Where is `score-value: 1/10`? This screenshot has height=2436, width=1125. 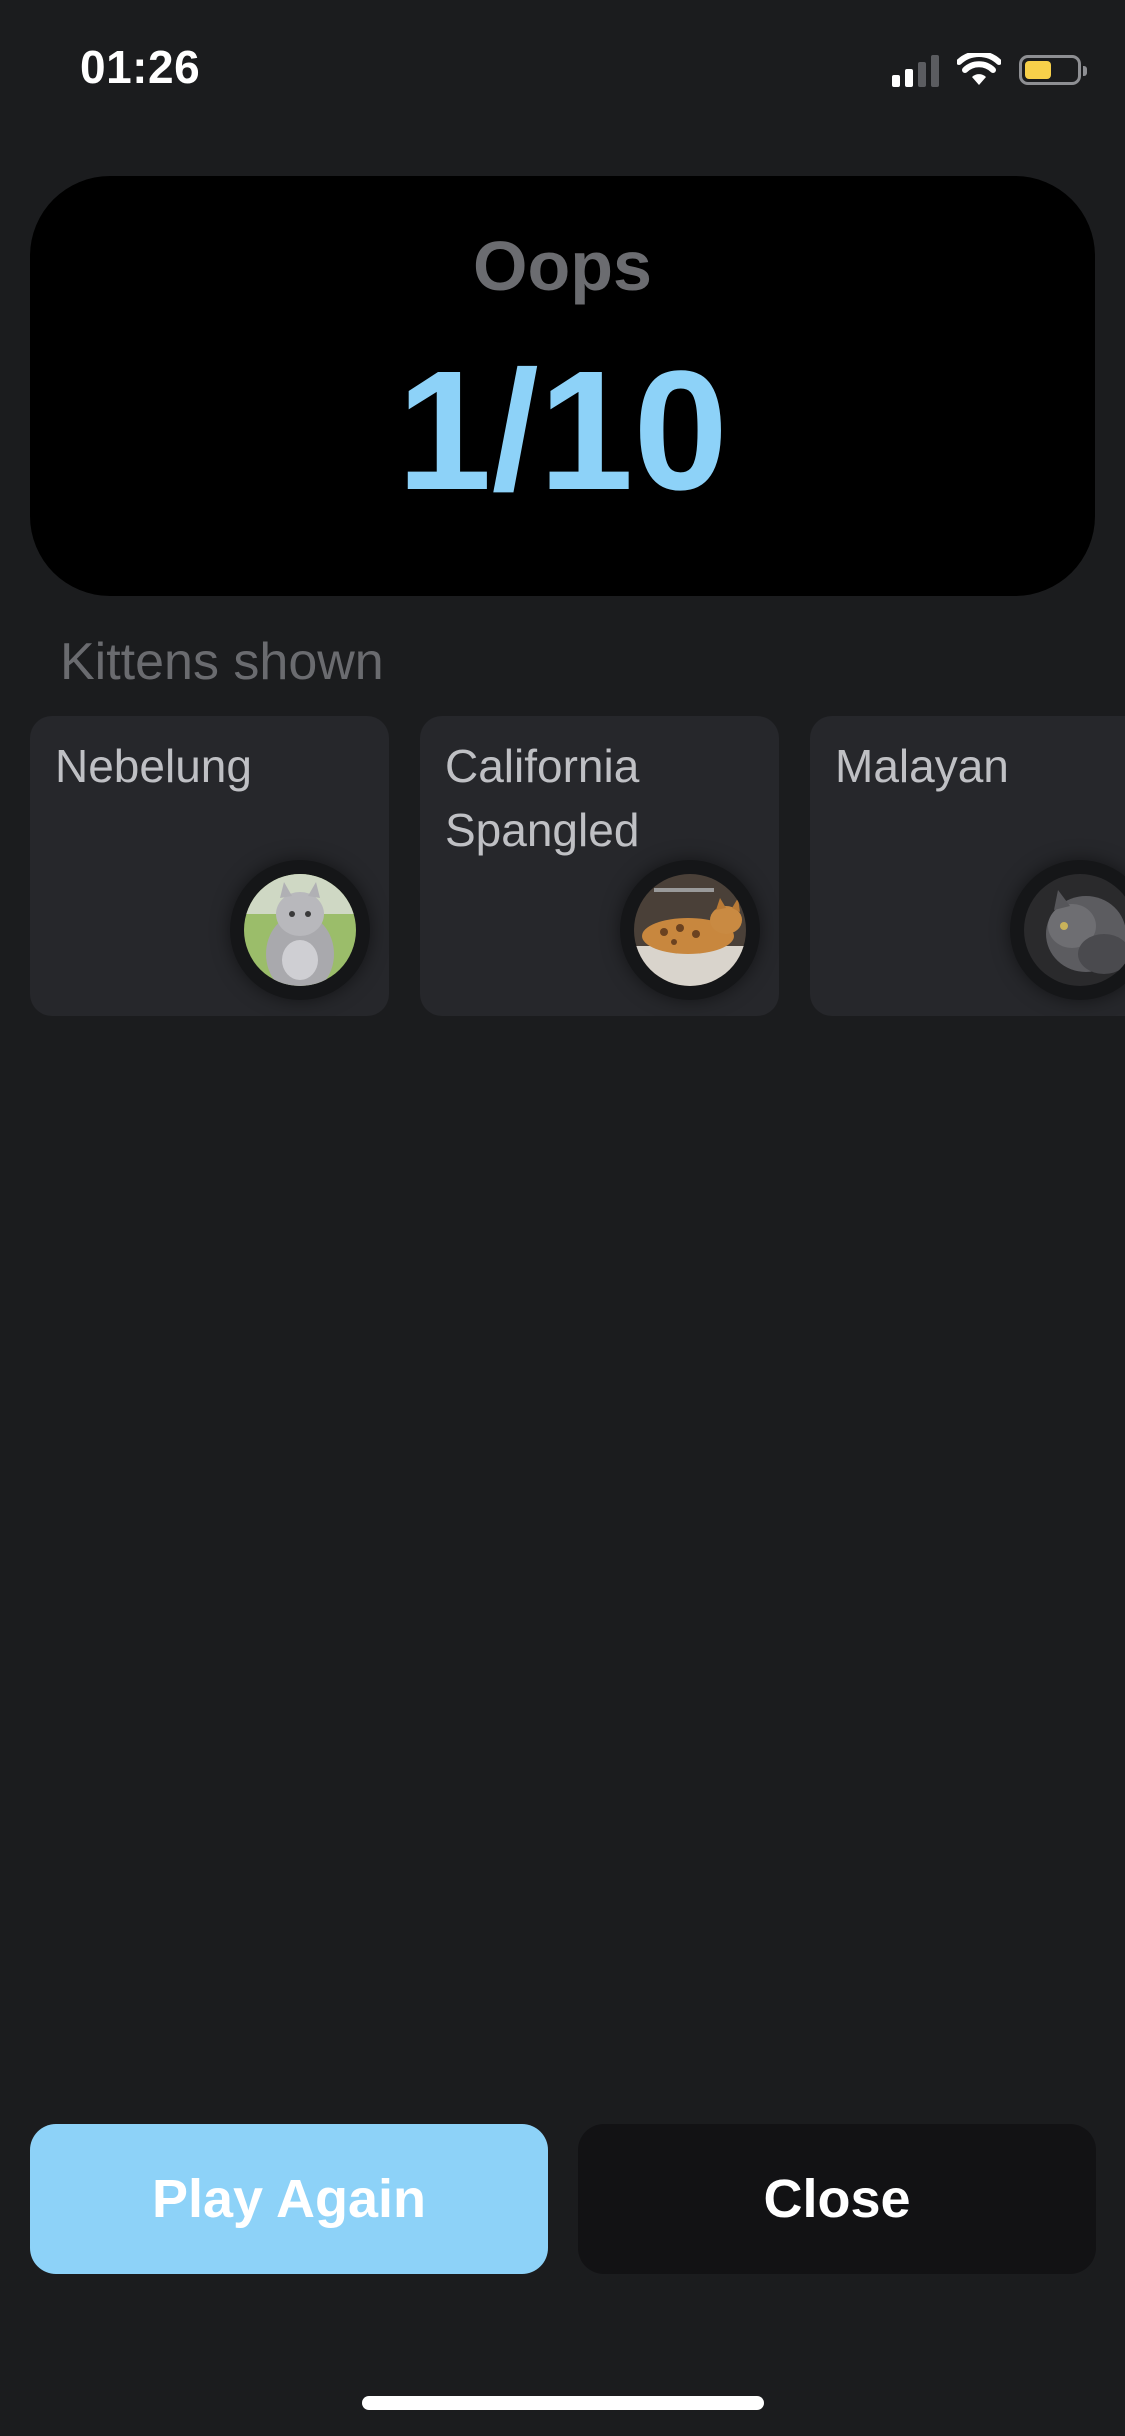
score-value: 1/10 is located at coordinates (562, 431).